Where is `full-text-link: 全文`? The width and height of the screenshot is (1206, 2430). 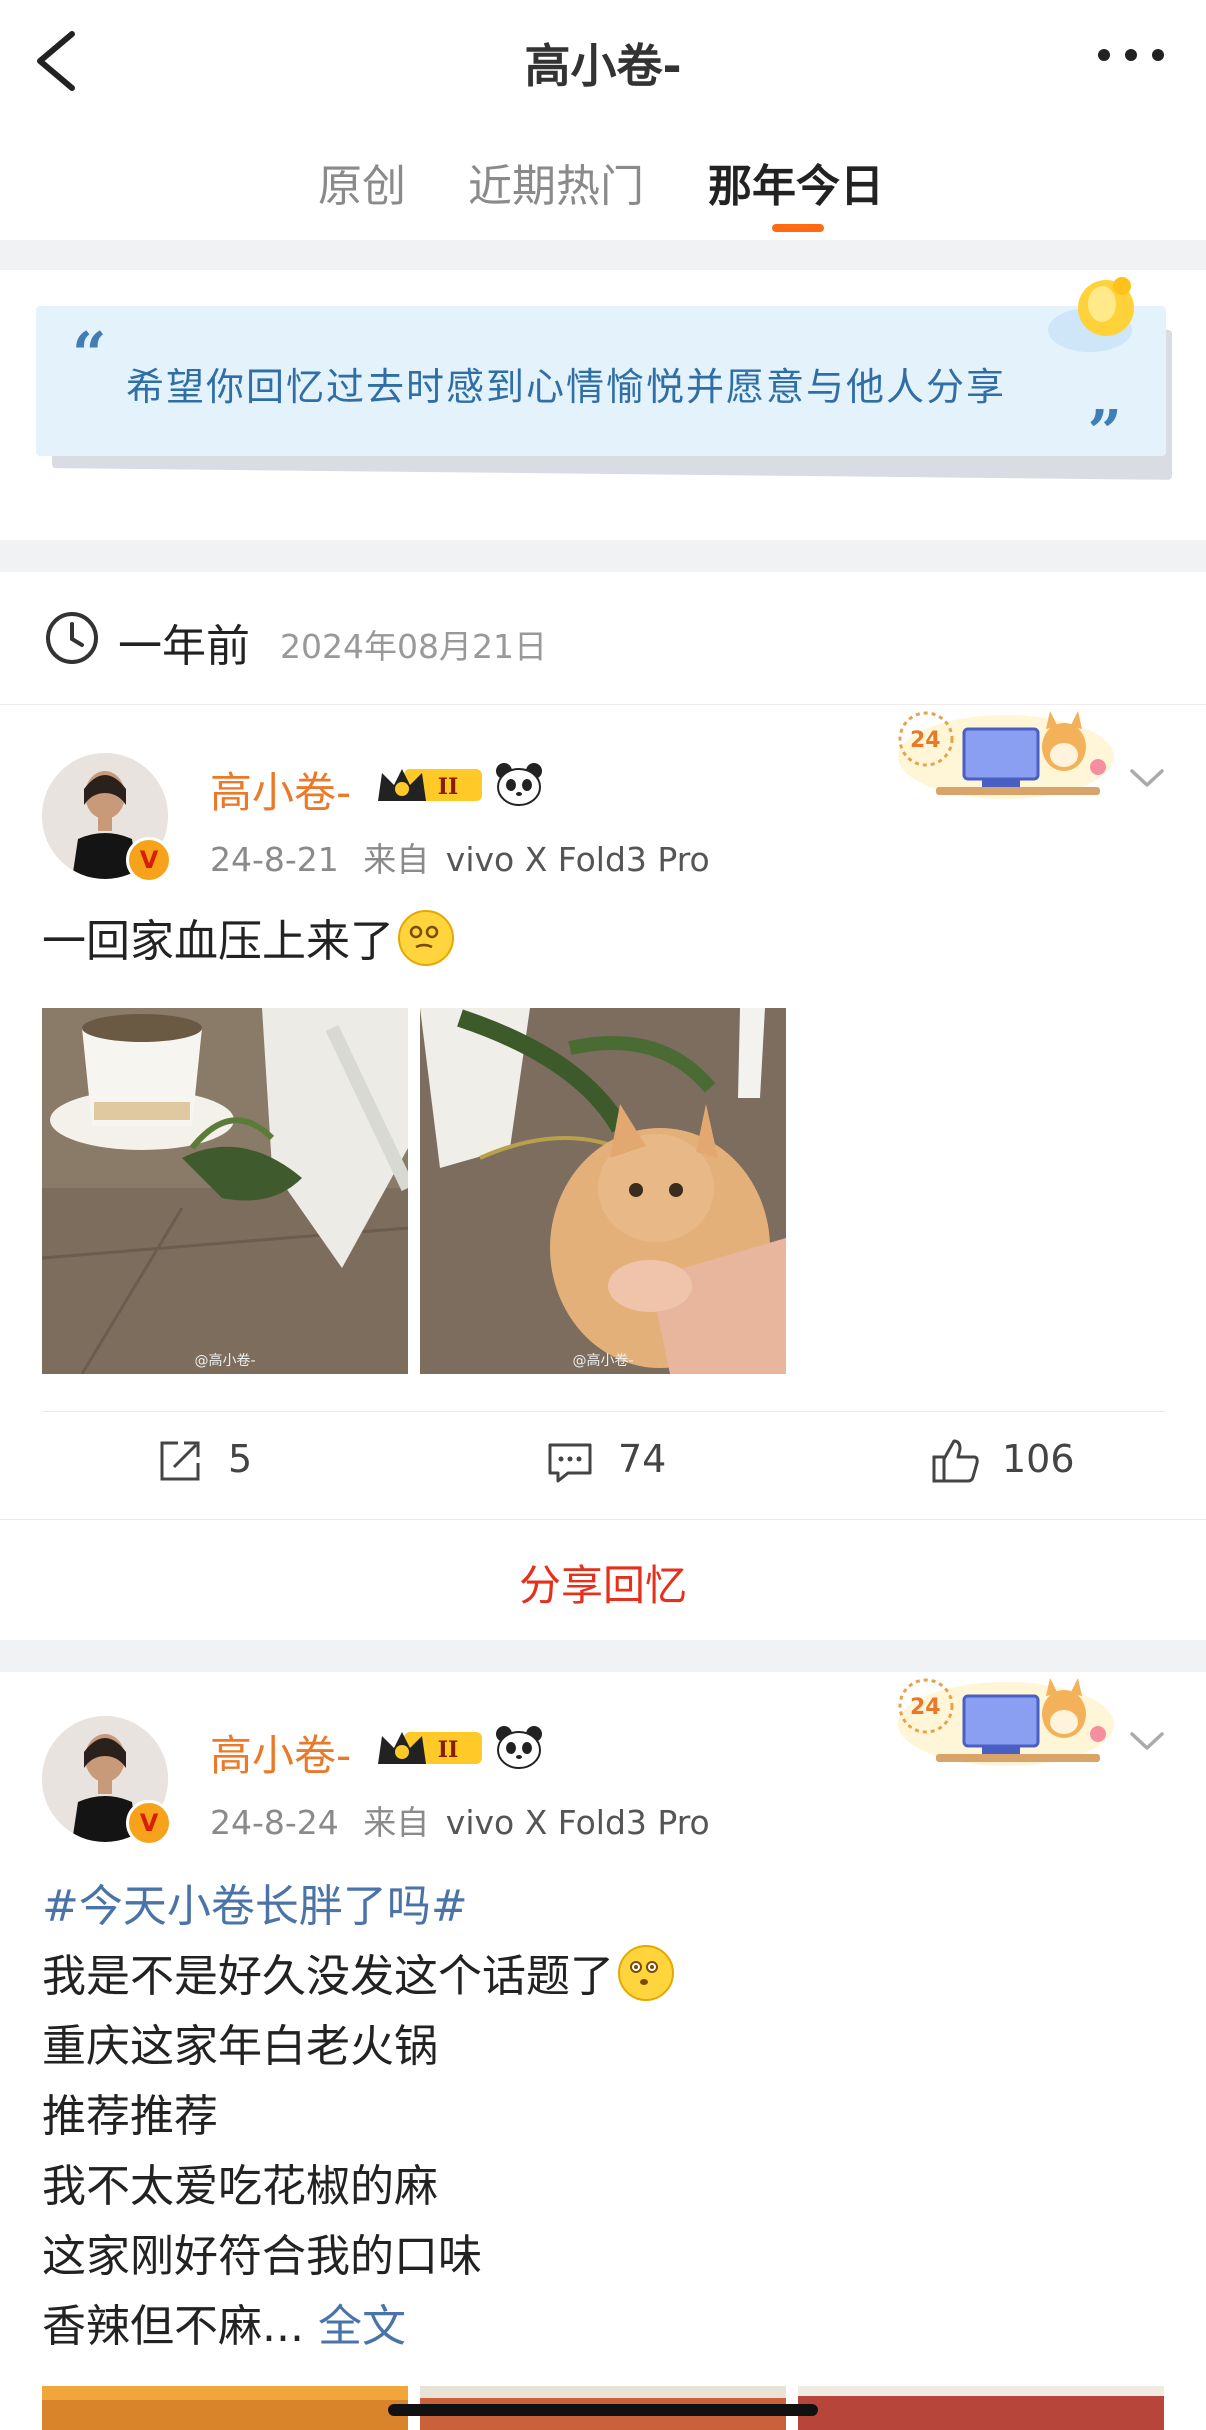 full-text-link: 全文 is located at coordinates (362, 2326).